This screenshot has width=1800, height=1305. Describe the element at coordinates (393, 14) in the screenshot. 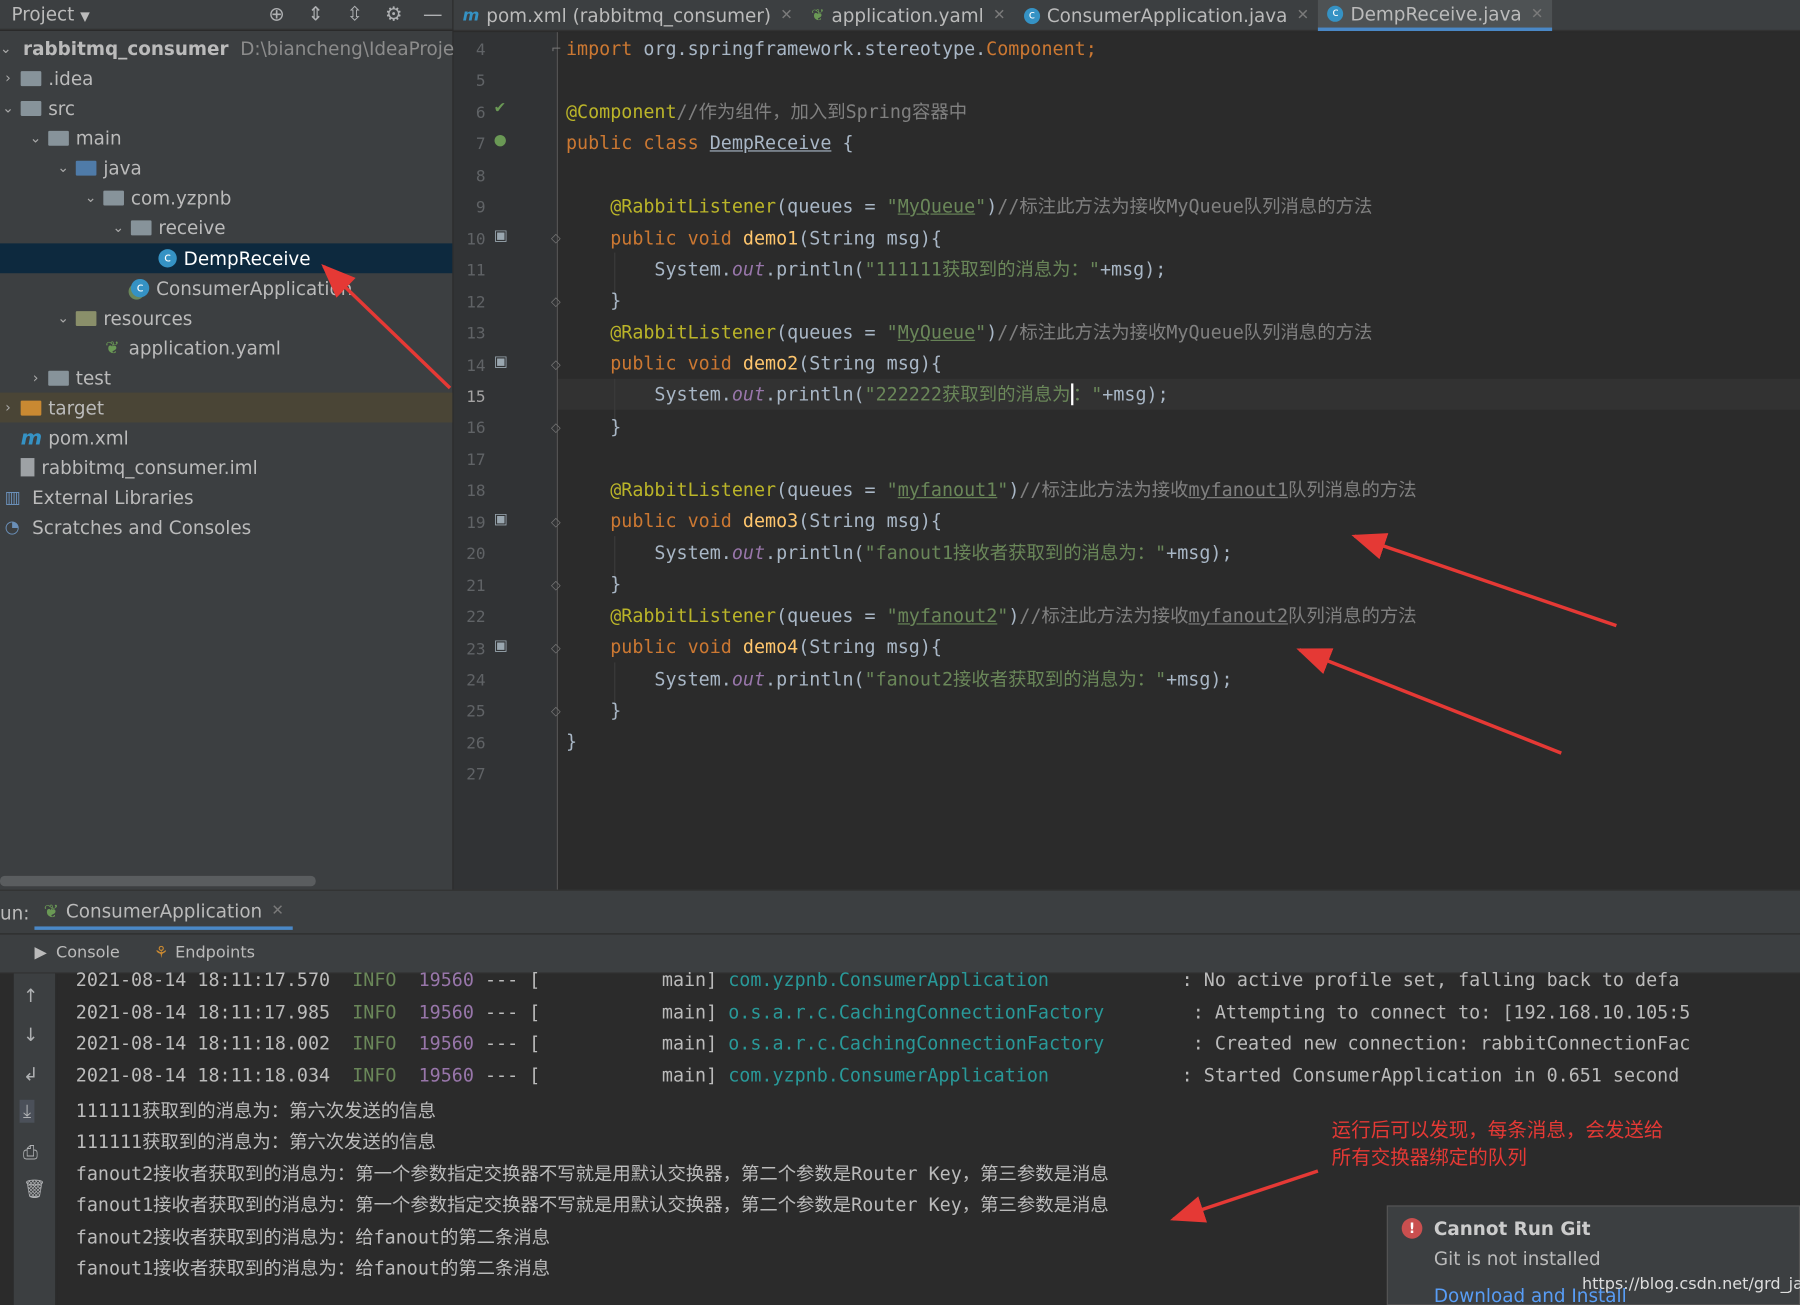

I see `gear-icon: ⚙` at that location.